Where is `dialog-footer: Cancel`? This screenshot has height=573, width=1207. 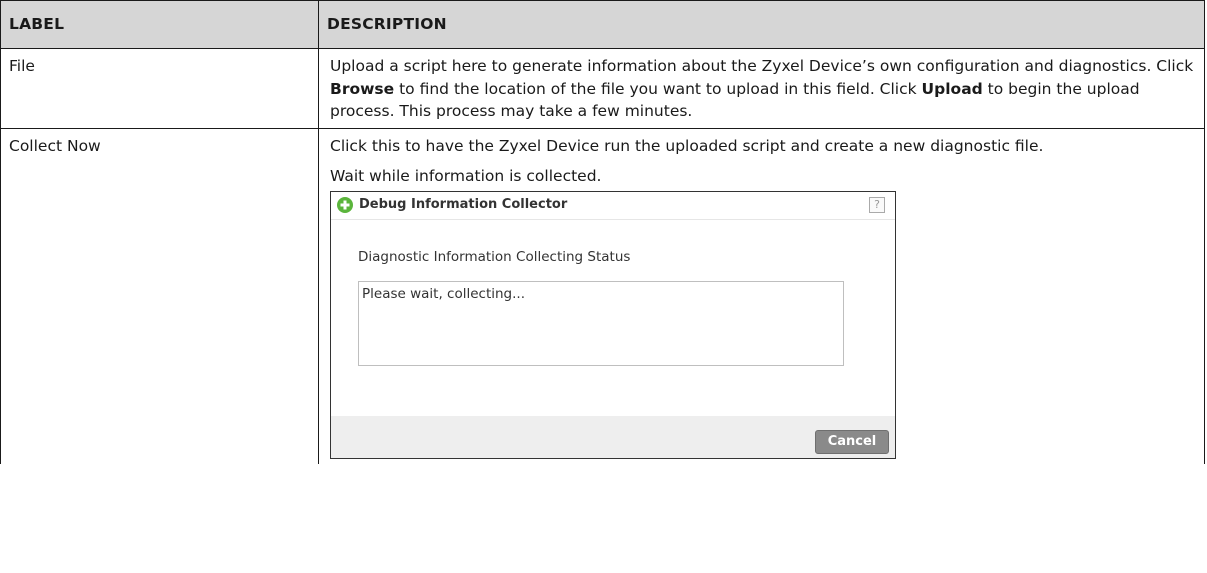
dialog-footer: Cancel is located at coordinates (613, 436).